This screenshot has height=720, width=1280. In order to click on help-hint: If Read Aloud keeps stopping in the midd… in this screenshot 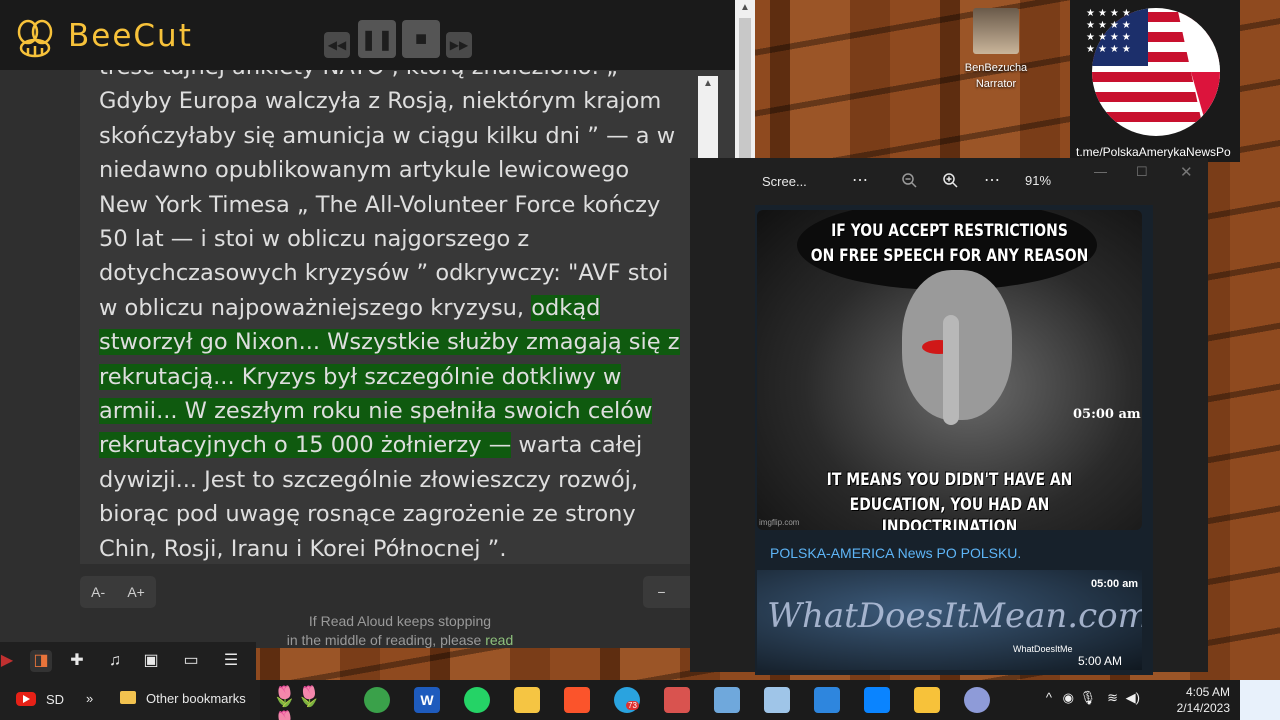, I will do `click(400, 631)`.